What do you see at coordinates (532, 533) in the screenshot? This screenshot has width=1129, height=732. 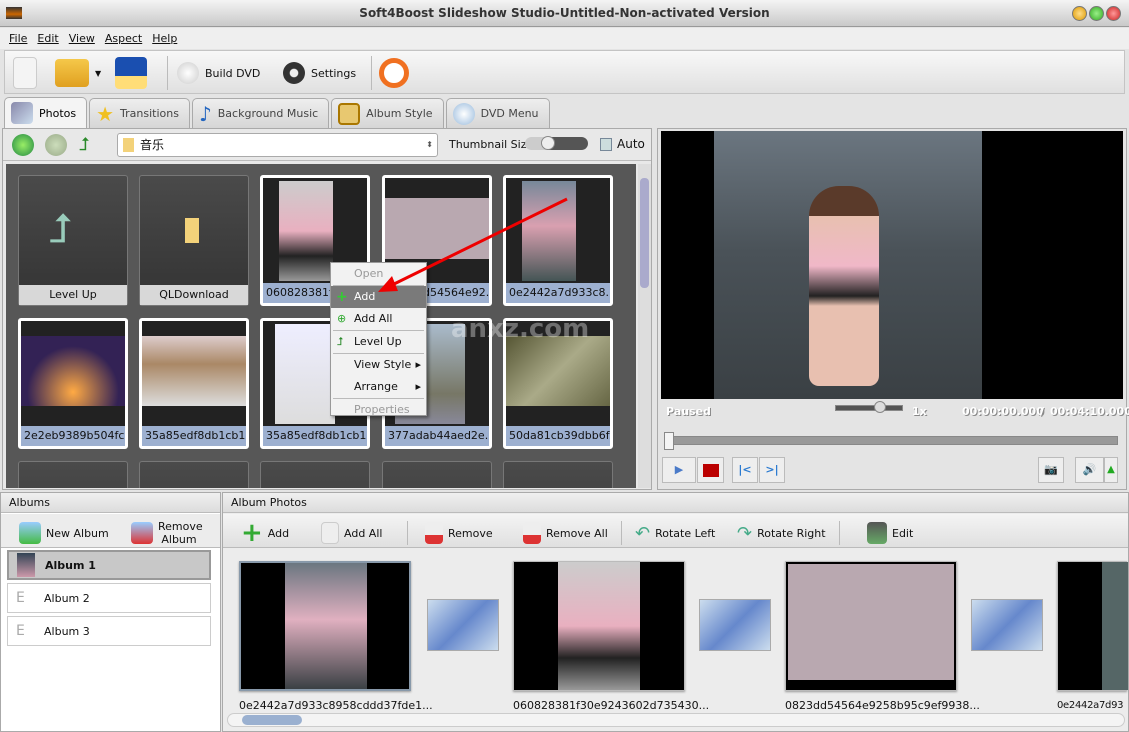 I see `remove-all-icon` at bounding box center [532, 533].